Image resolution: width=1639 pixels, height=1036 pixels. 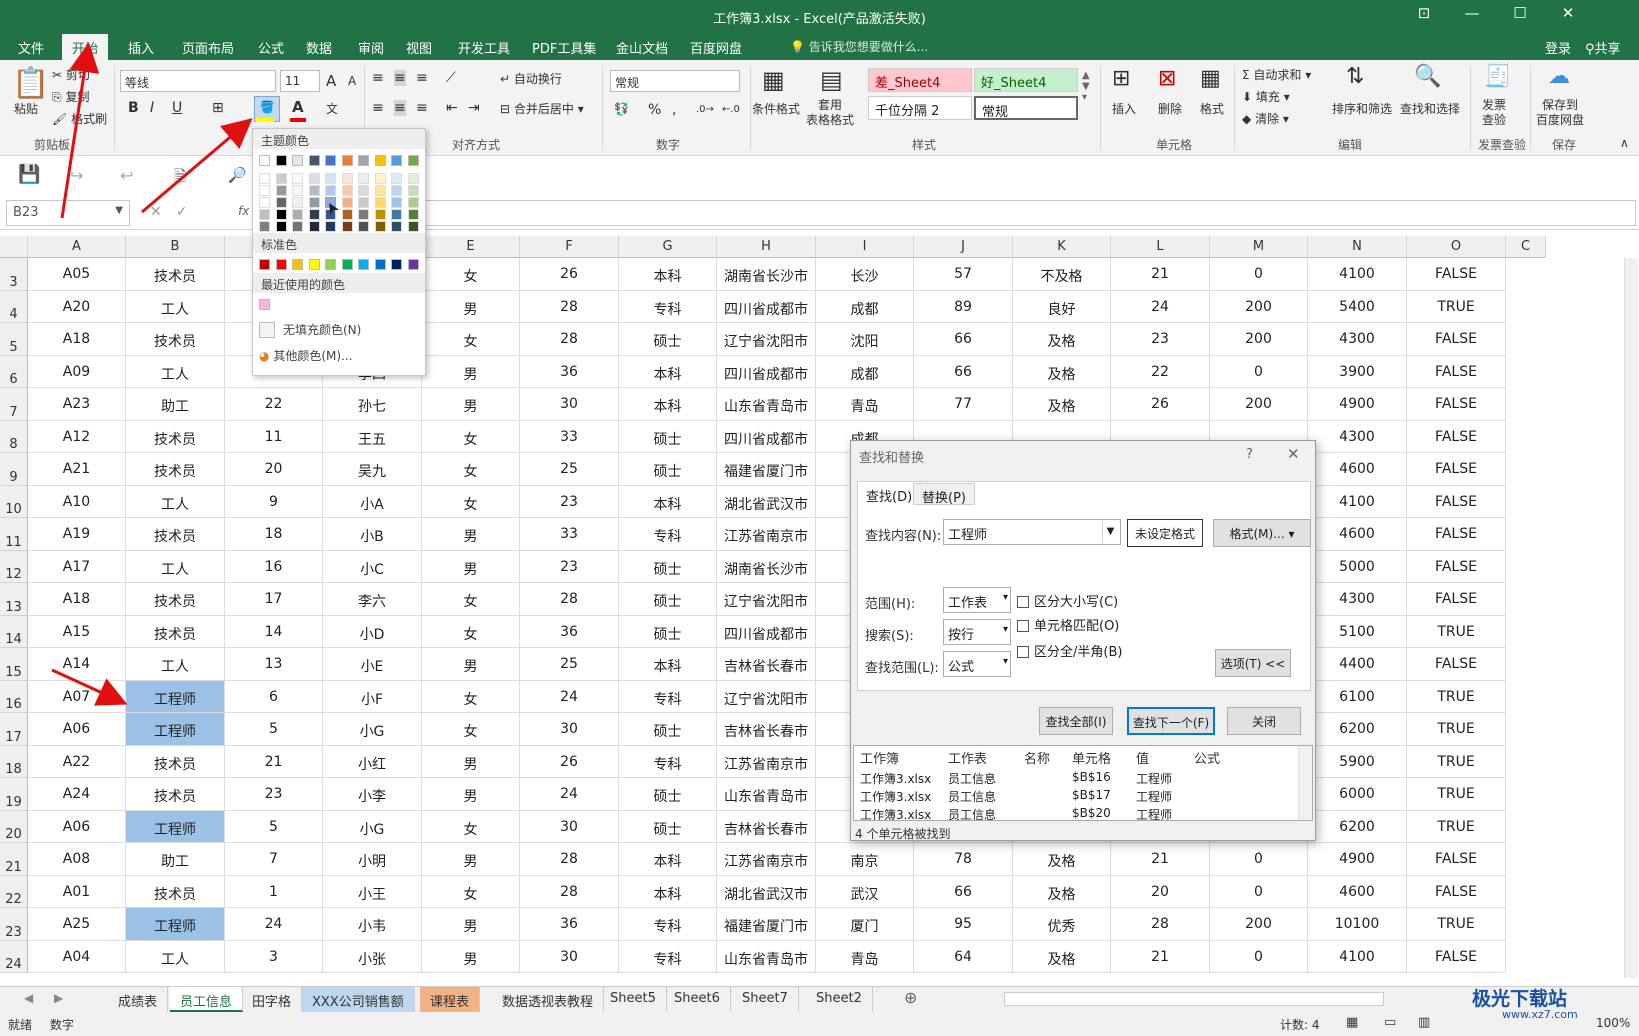 I want to click on arrow-to-fill-color, so click(x=197, y=166).